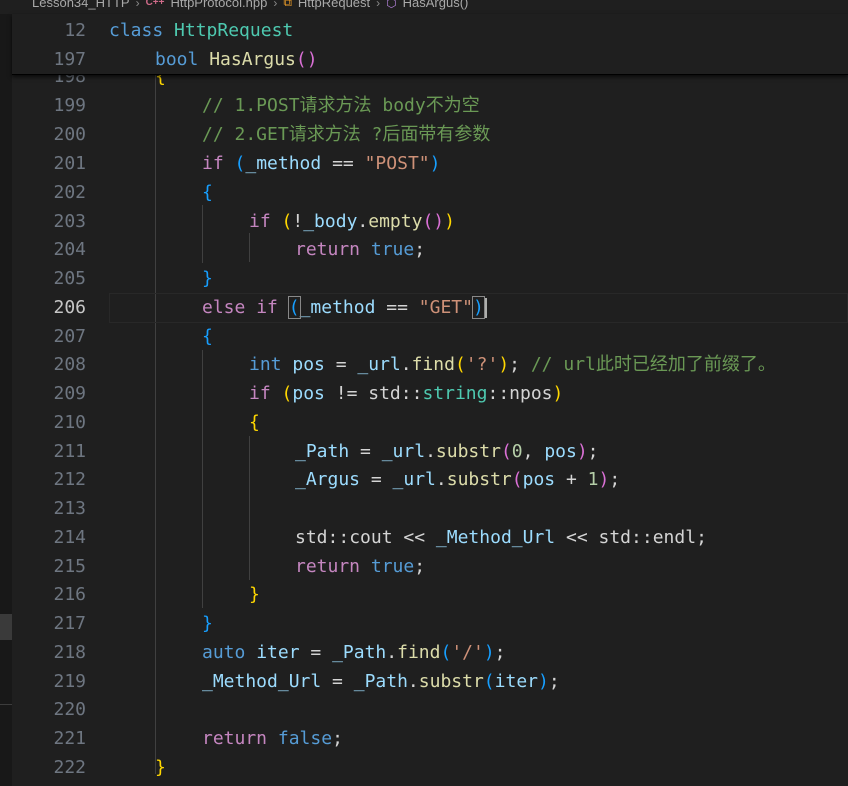 This screenshot has width=848, height=786. Describe the element at coordinates (436, 5) in the screenshot. I see `breadcrumb-method: HasArgus()` at that location.